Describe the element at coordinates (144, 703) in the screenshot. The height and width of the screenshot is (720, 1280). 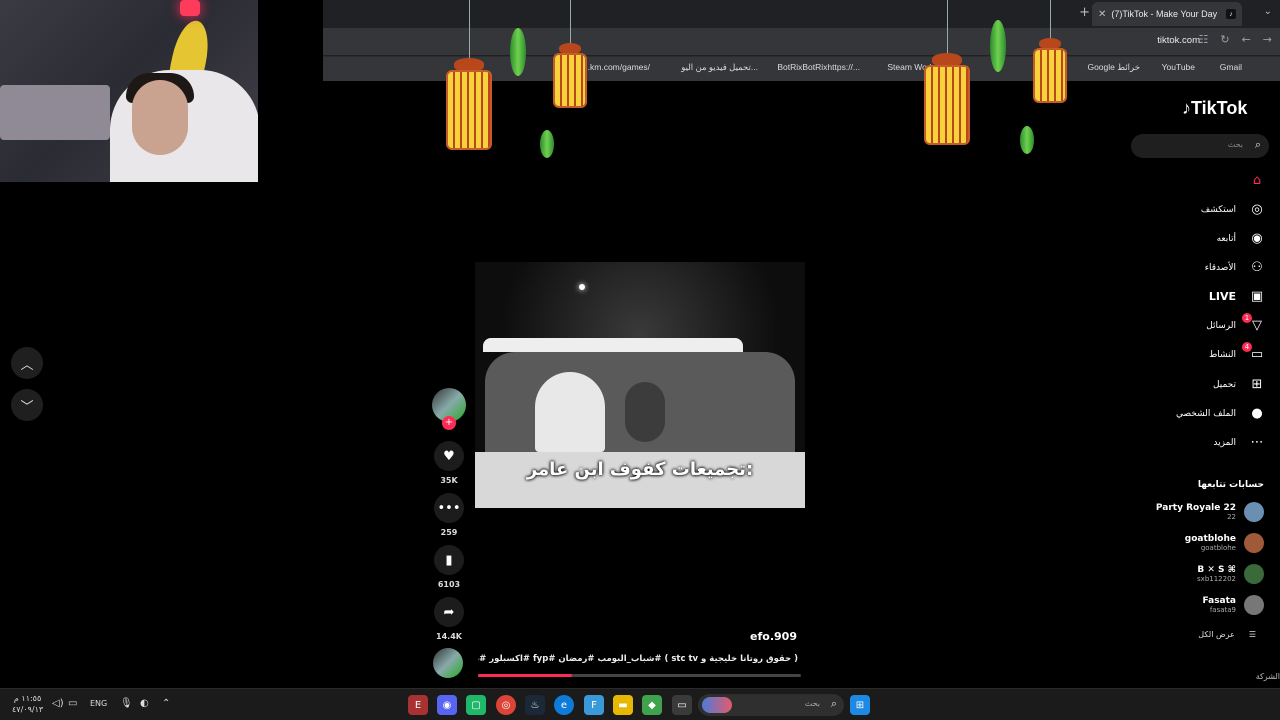
I see `tray-app-icon: ◐` at that location.